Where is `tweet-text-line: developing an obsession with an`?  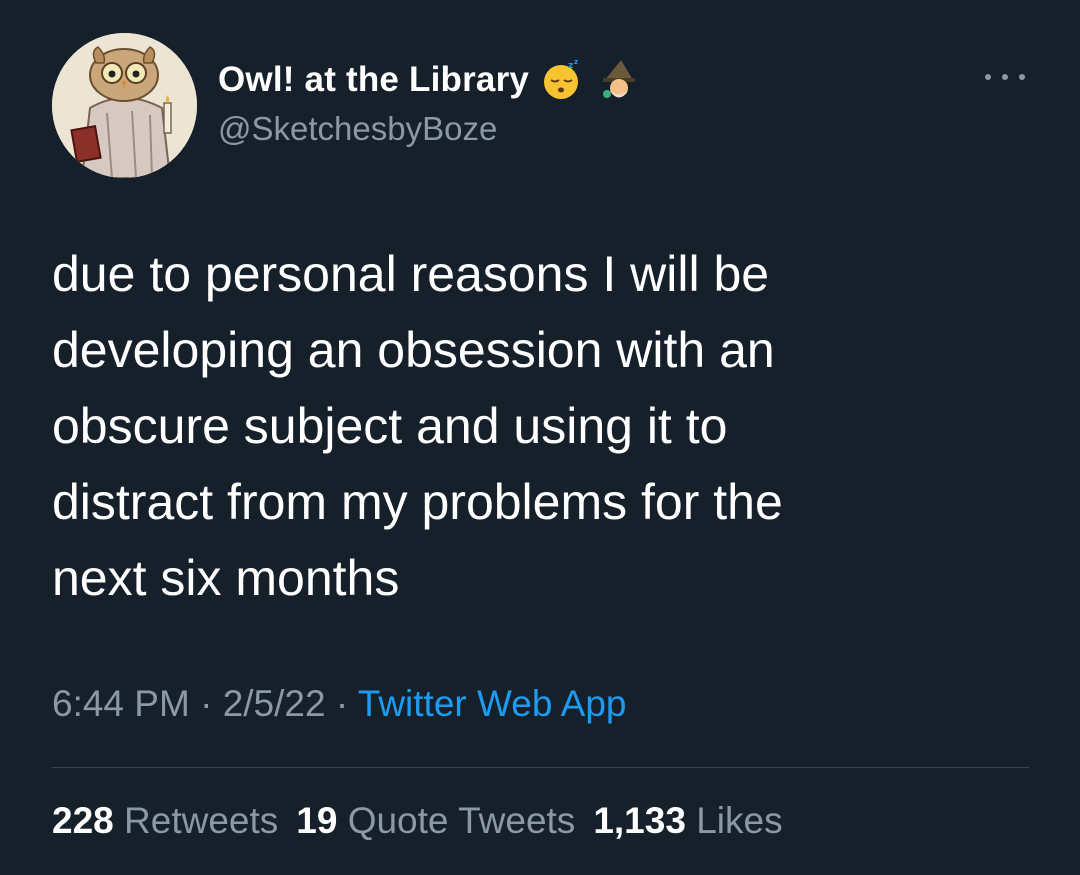
tweet-text-line: developing an obsession with an is located at coordinates (413, 350).